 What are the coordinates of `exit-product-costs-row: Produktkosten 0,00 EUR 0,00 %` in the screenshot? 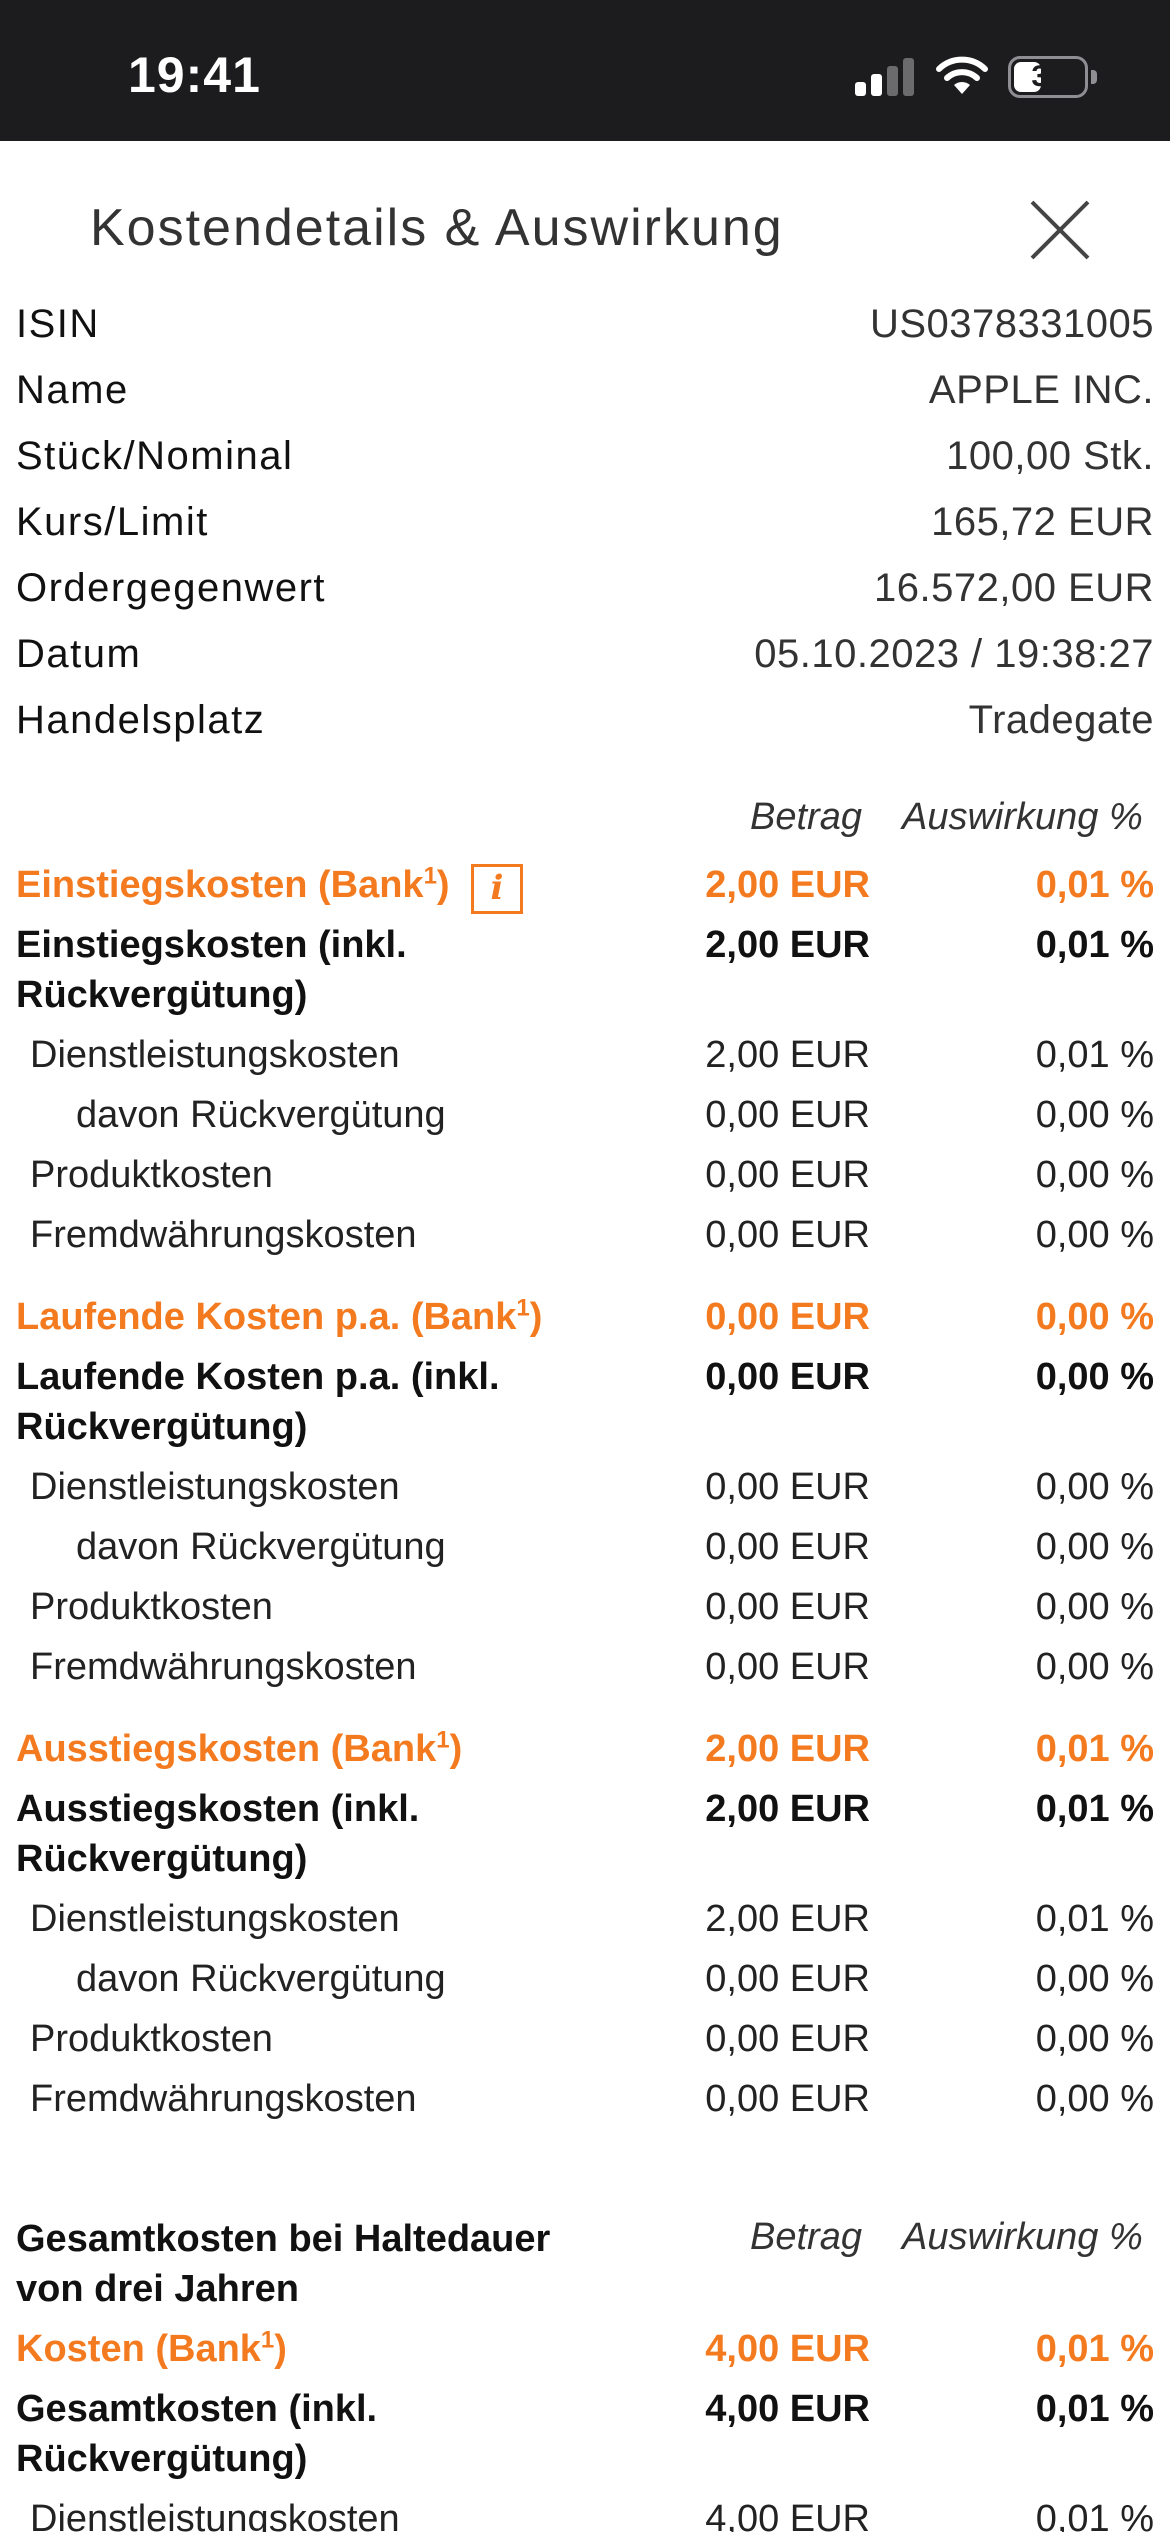 It's located at (585, 2039).